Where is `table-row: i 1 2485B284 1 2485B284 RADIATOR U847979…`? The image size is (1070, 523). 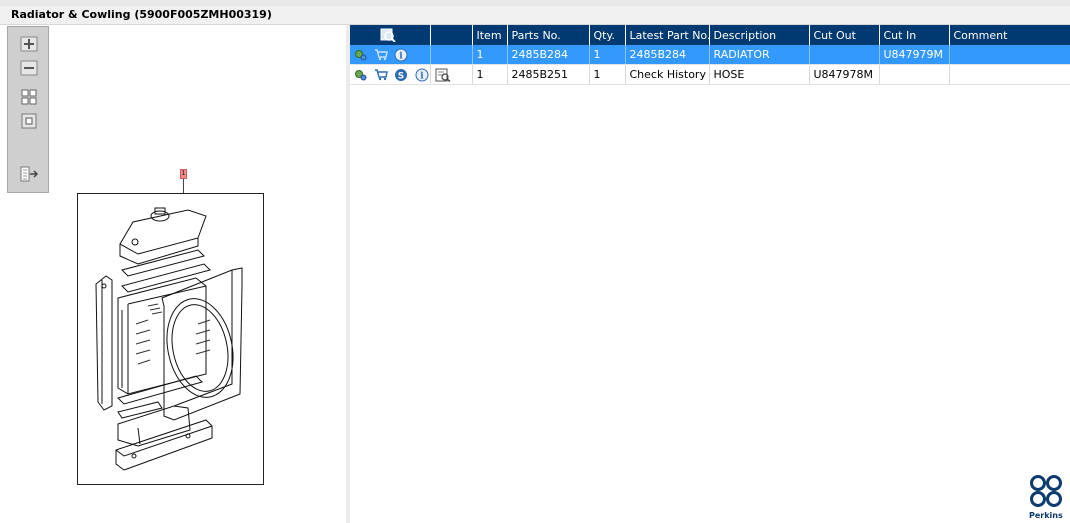 table-row: i 1 2485B284 1 2485B284 RADIATOR U847979… is located at coordinates (710, 55).